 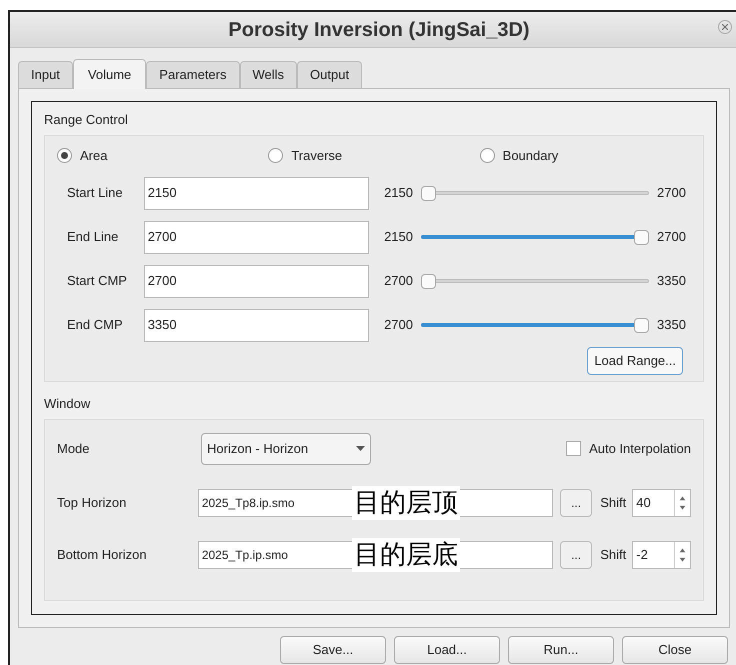 What do you see at coordinates (68, 404) in the screenshot?
I see `section-title: Window` at bounding box center [68, 404].